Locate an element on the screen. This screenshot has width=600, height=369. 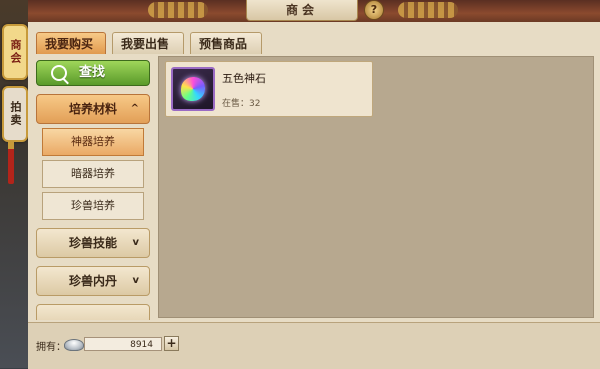
category-label: 培养材料 is located at coordinates (92, 109).